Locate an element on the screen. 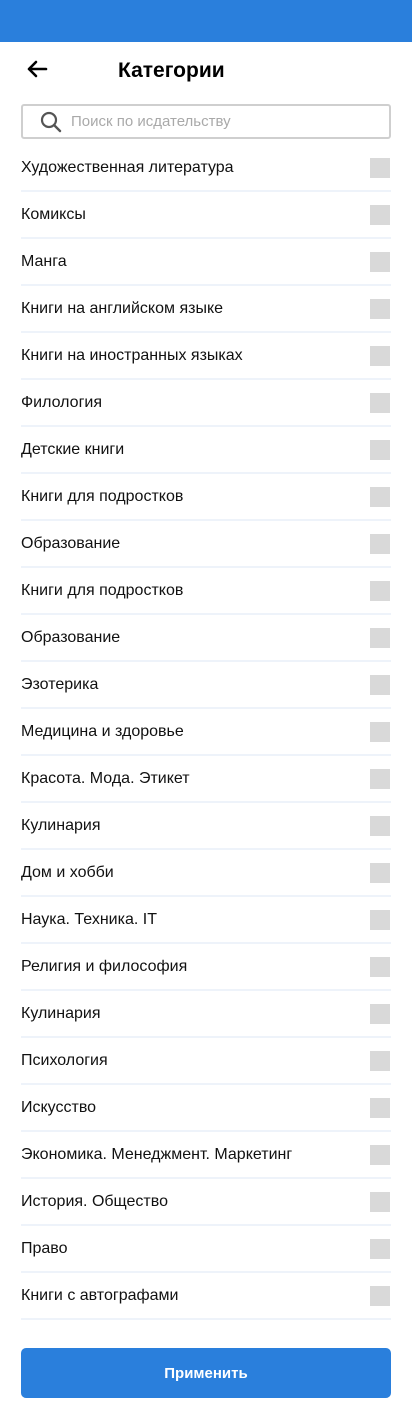  category-item: Книги с автографами is located at coordinates (206, 1296).